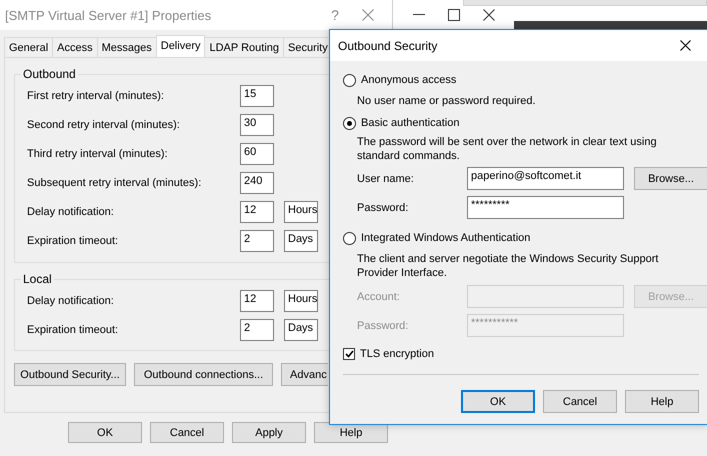  Describe the element at coordinates (386, 178) in the screenshot. I see `field-label: User name:` at that location.